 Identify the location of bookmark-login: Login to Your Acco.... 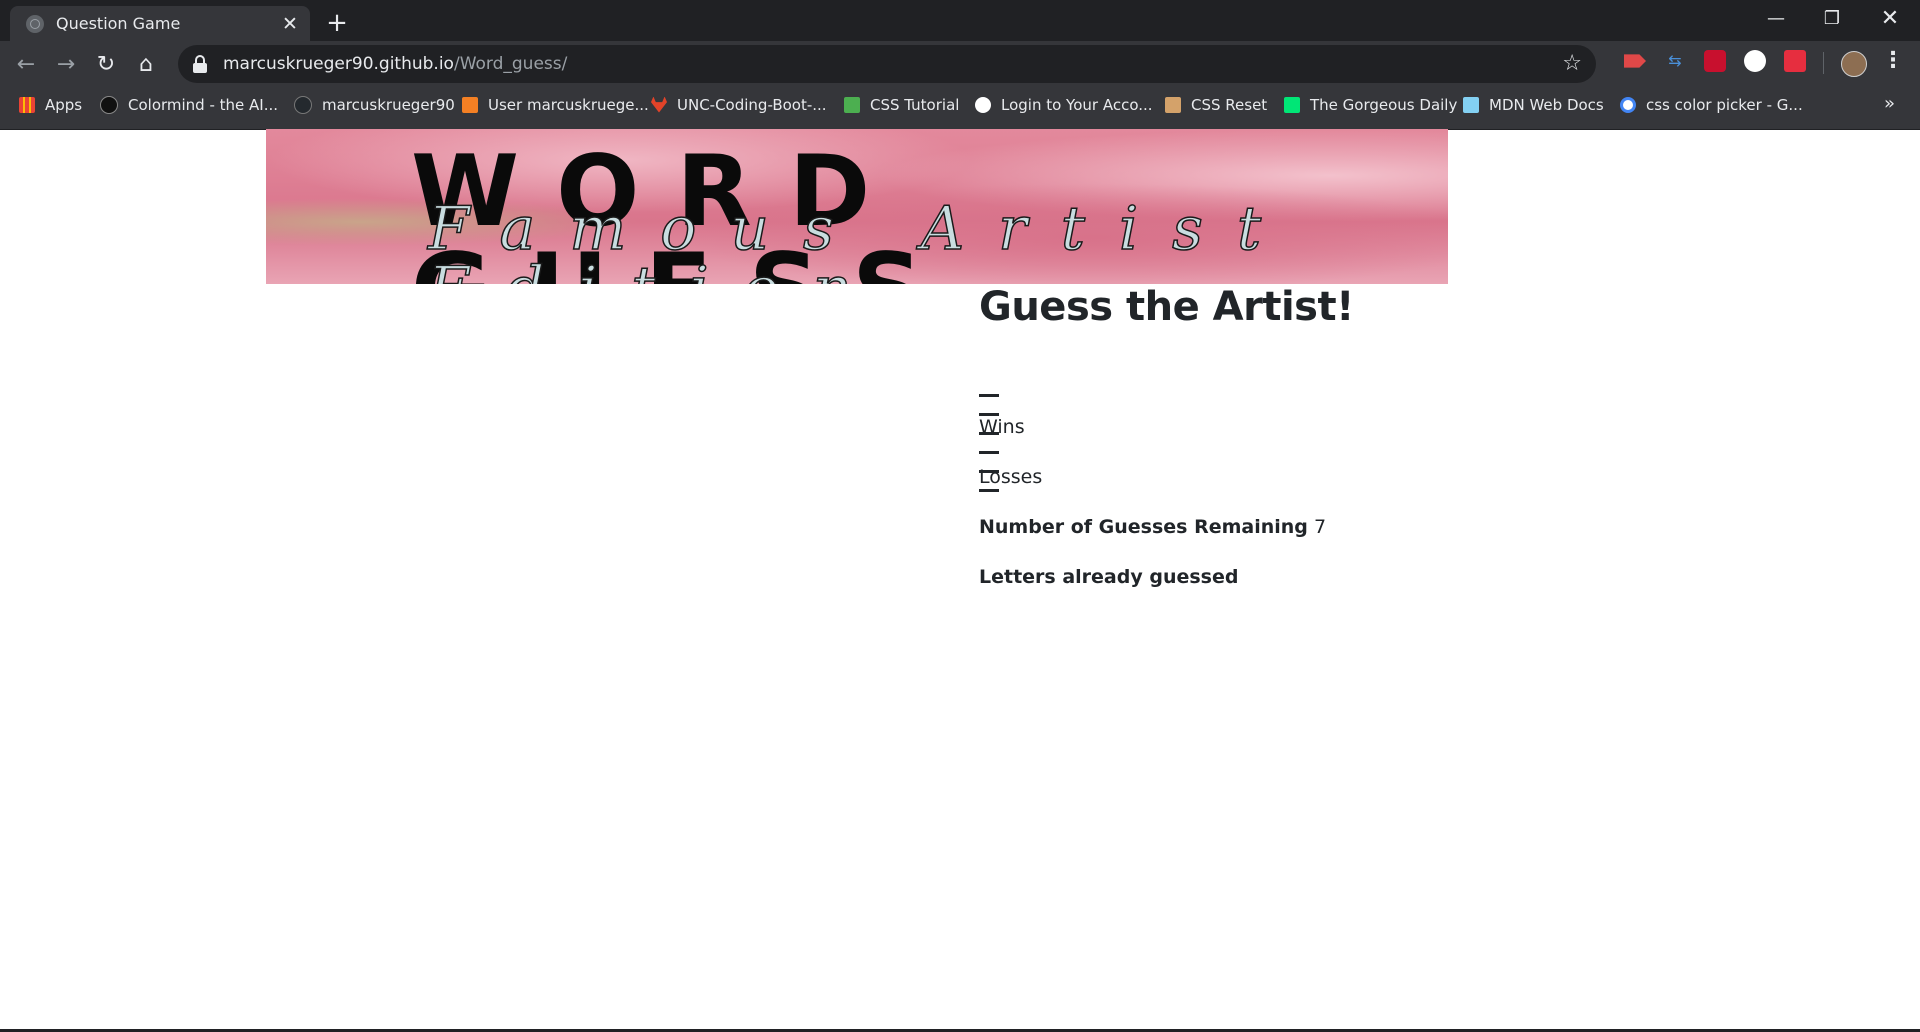
(1064, 104).